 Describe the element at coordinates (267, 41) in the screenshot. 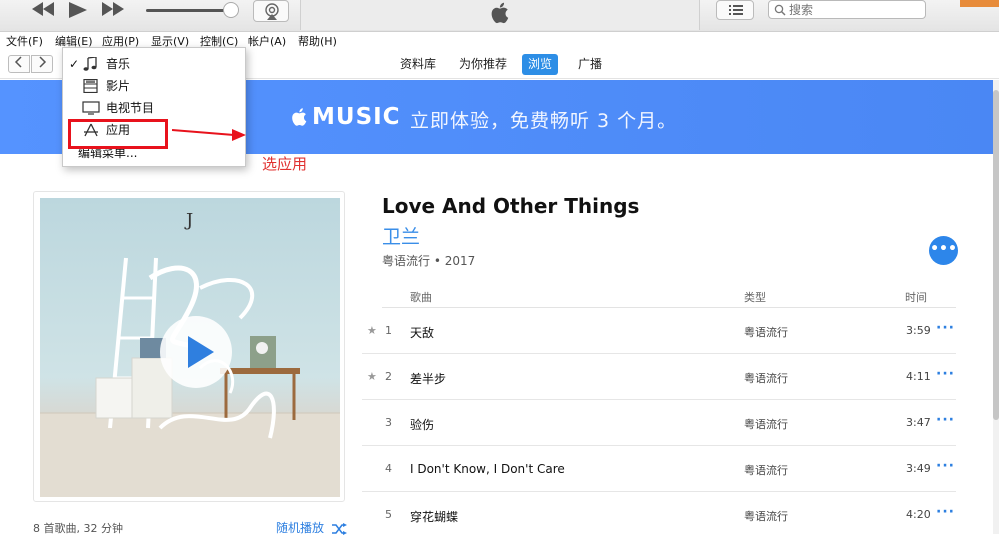

I see `menu-account: 帐户(A)` at that location.